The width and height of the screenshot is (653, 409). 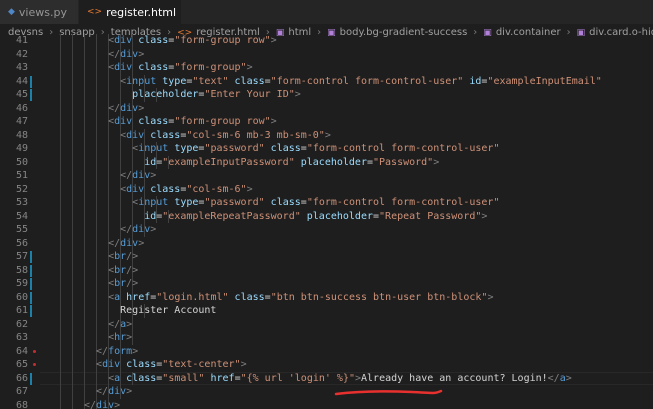 What do you see at coordinates (168, 310) in the screenshot?
I see `code-text: Register Account` at bounding box center [168, 310].